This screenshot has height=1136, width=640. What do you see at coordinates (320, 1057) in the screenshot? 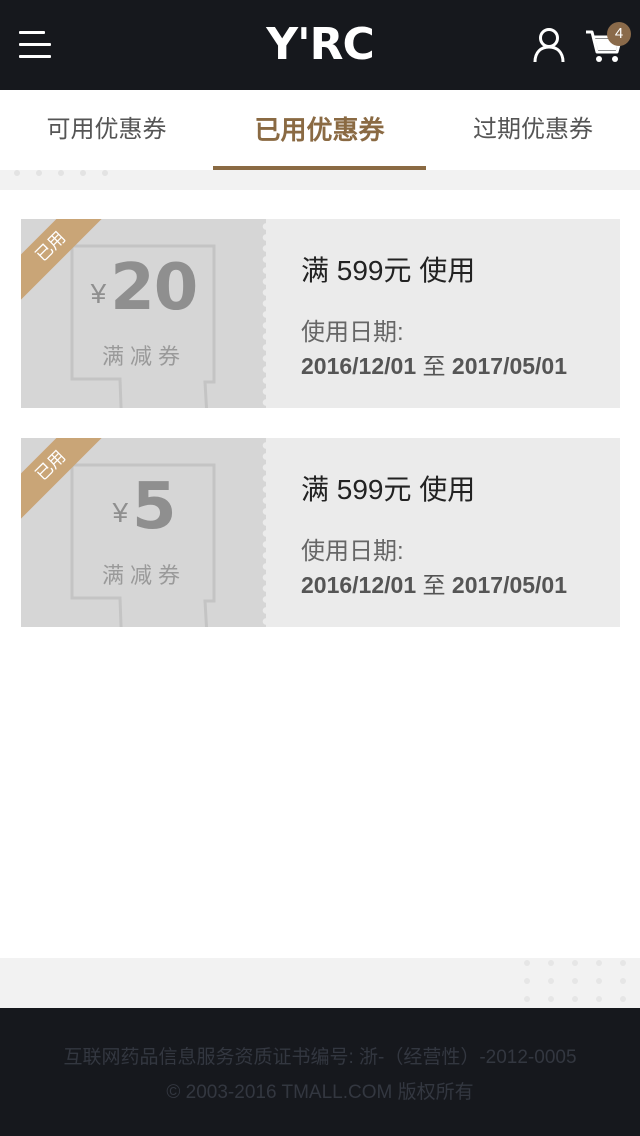
I see `license-text: 互联网药品信息服务资质证书编号: 浙-（经营性）-2012-0005` at bounding box center [320, 1057].